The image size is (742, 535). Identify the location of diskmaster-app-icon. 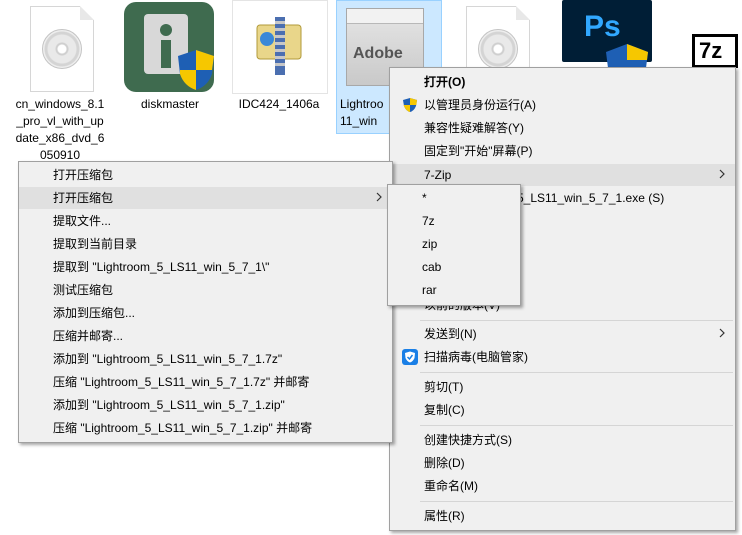
(169, 47).